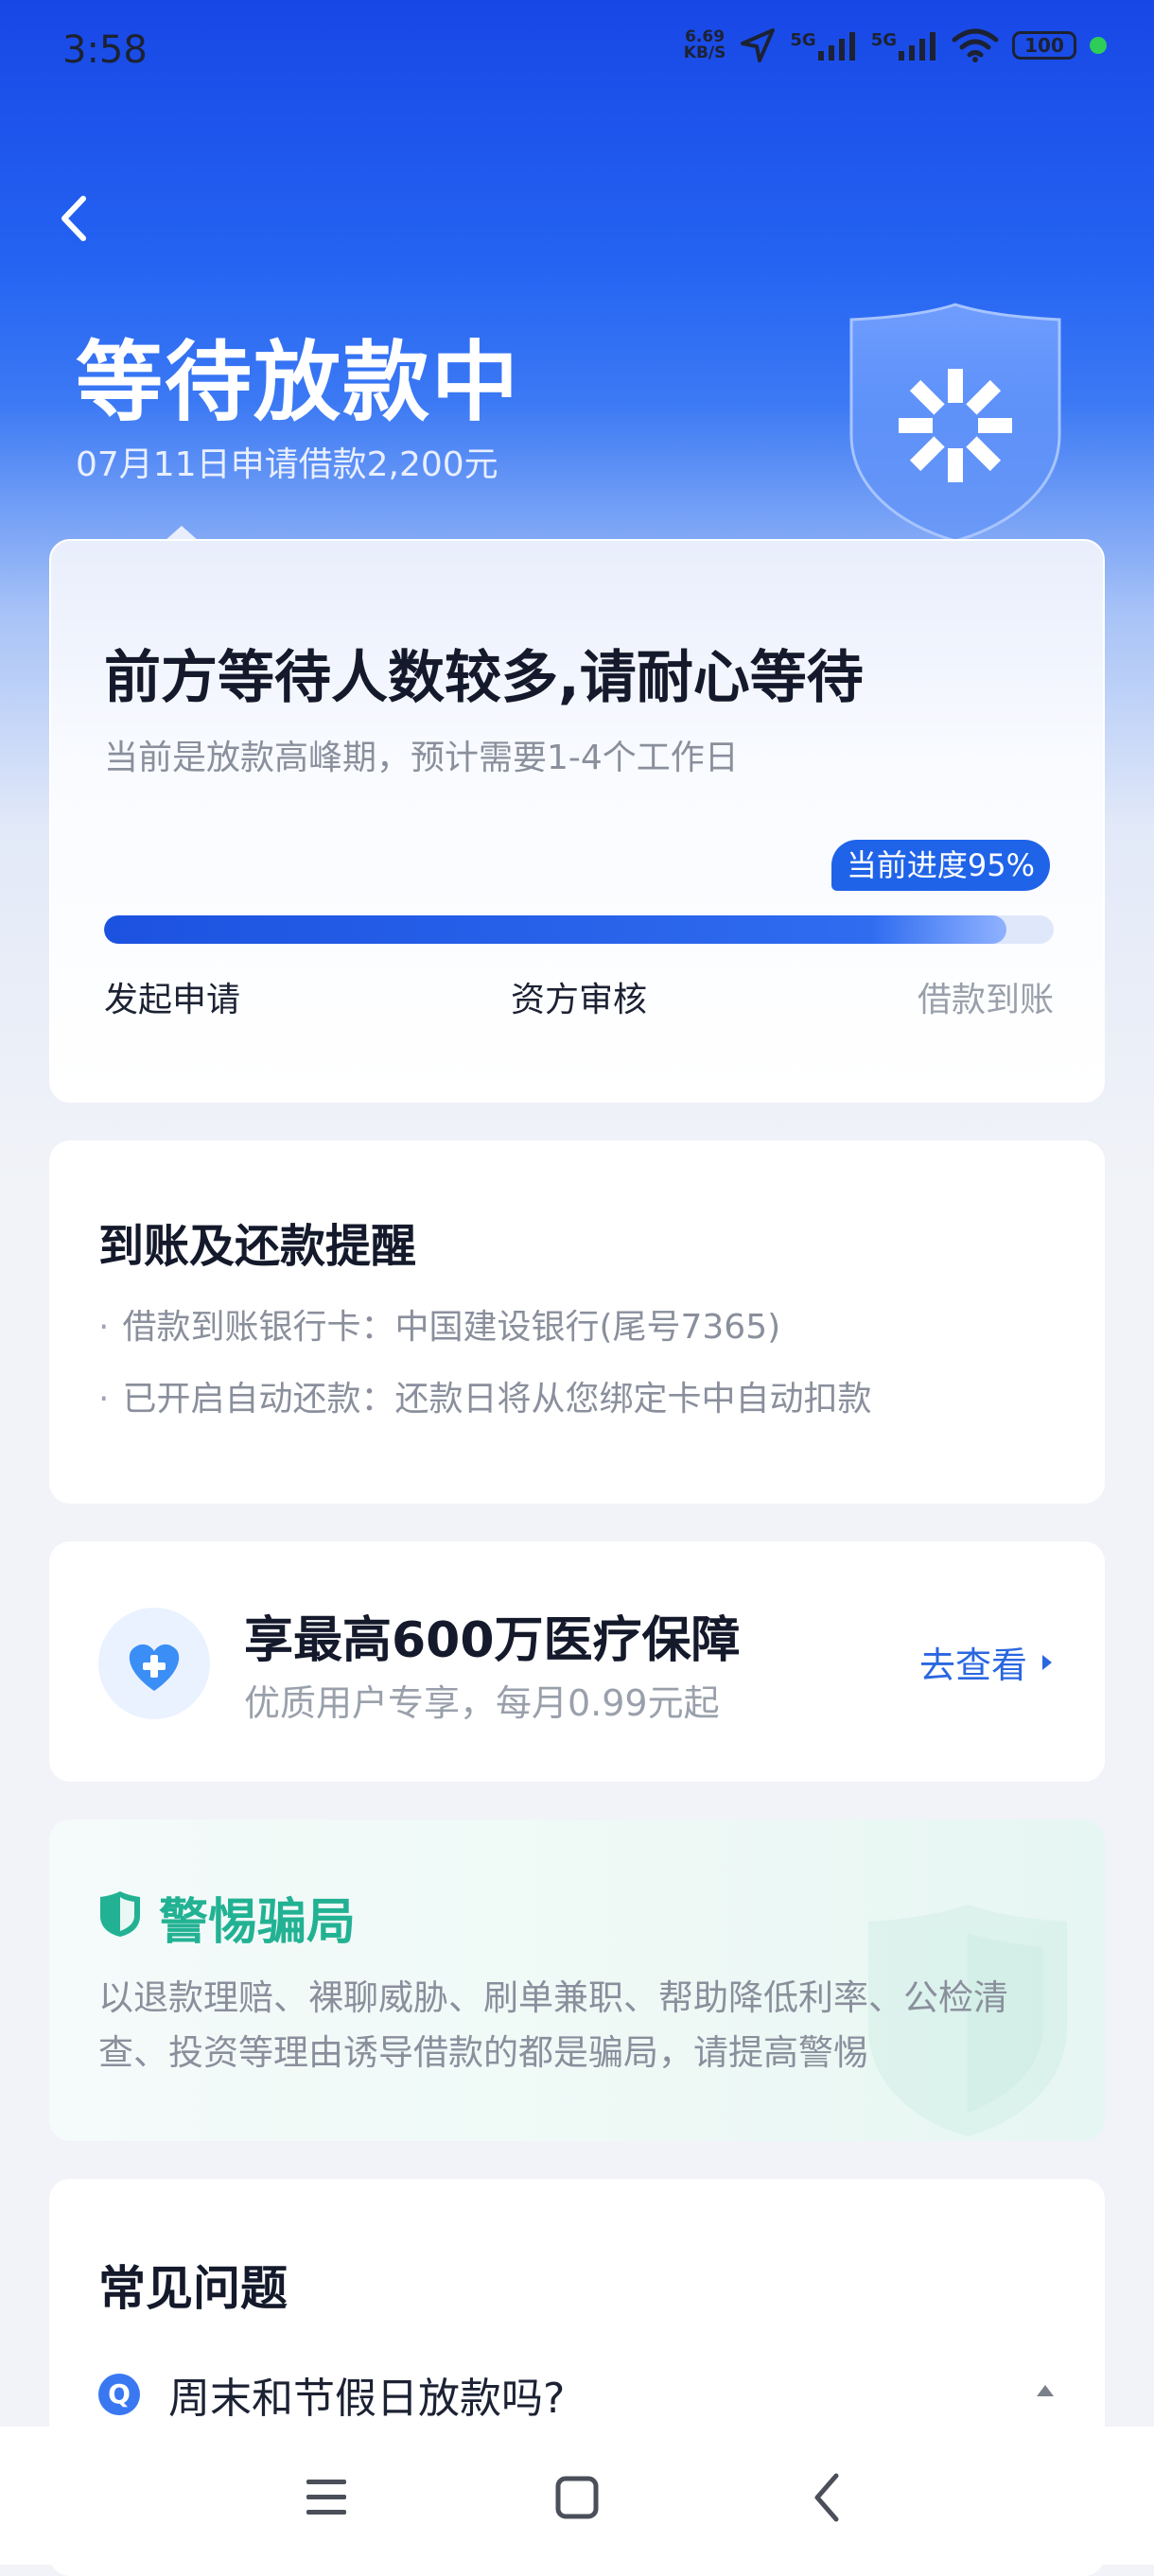 This screenshot has height=2576, width=1154. I want to click on privacy-dot, so click(1098, 45).